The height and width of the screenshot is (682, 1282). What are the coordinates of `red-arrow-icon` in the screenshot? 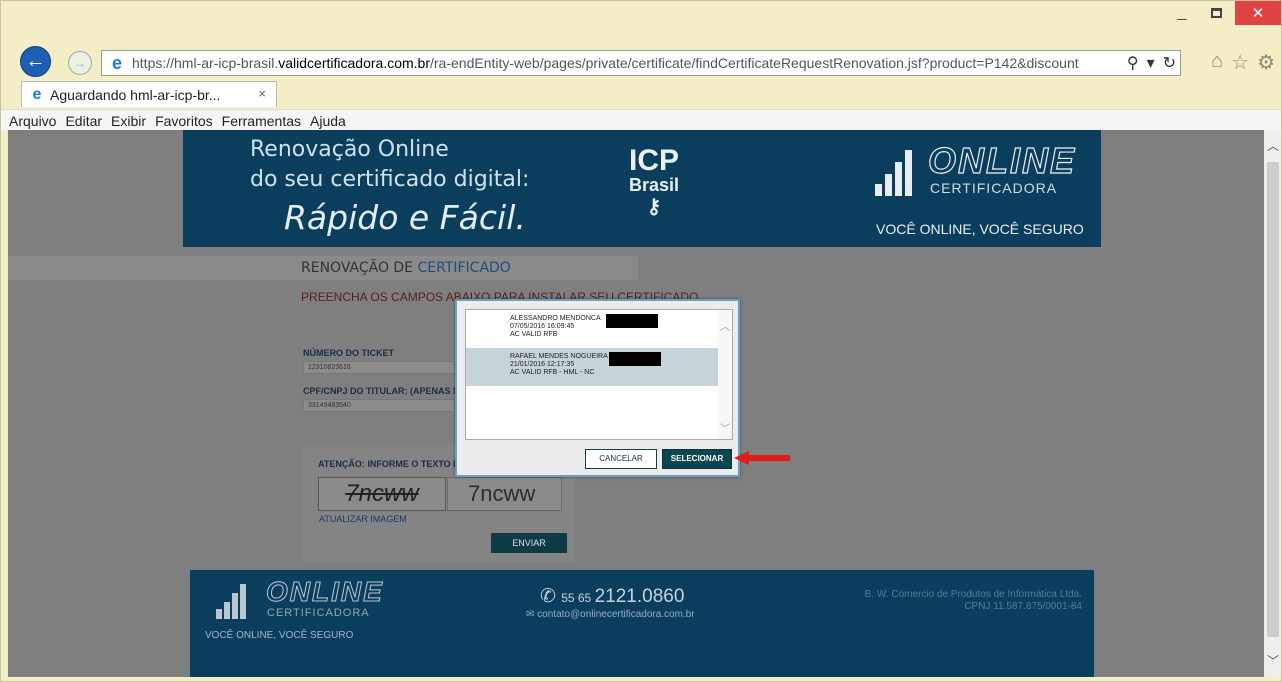 It's located at (762, 458).